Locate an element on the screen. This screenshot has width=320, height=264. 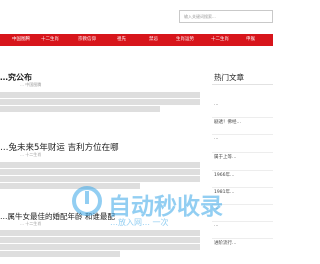
nav-item-tudeng: 中国图腾 is located at coordinates (21, 40).